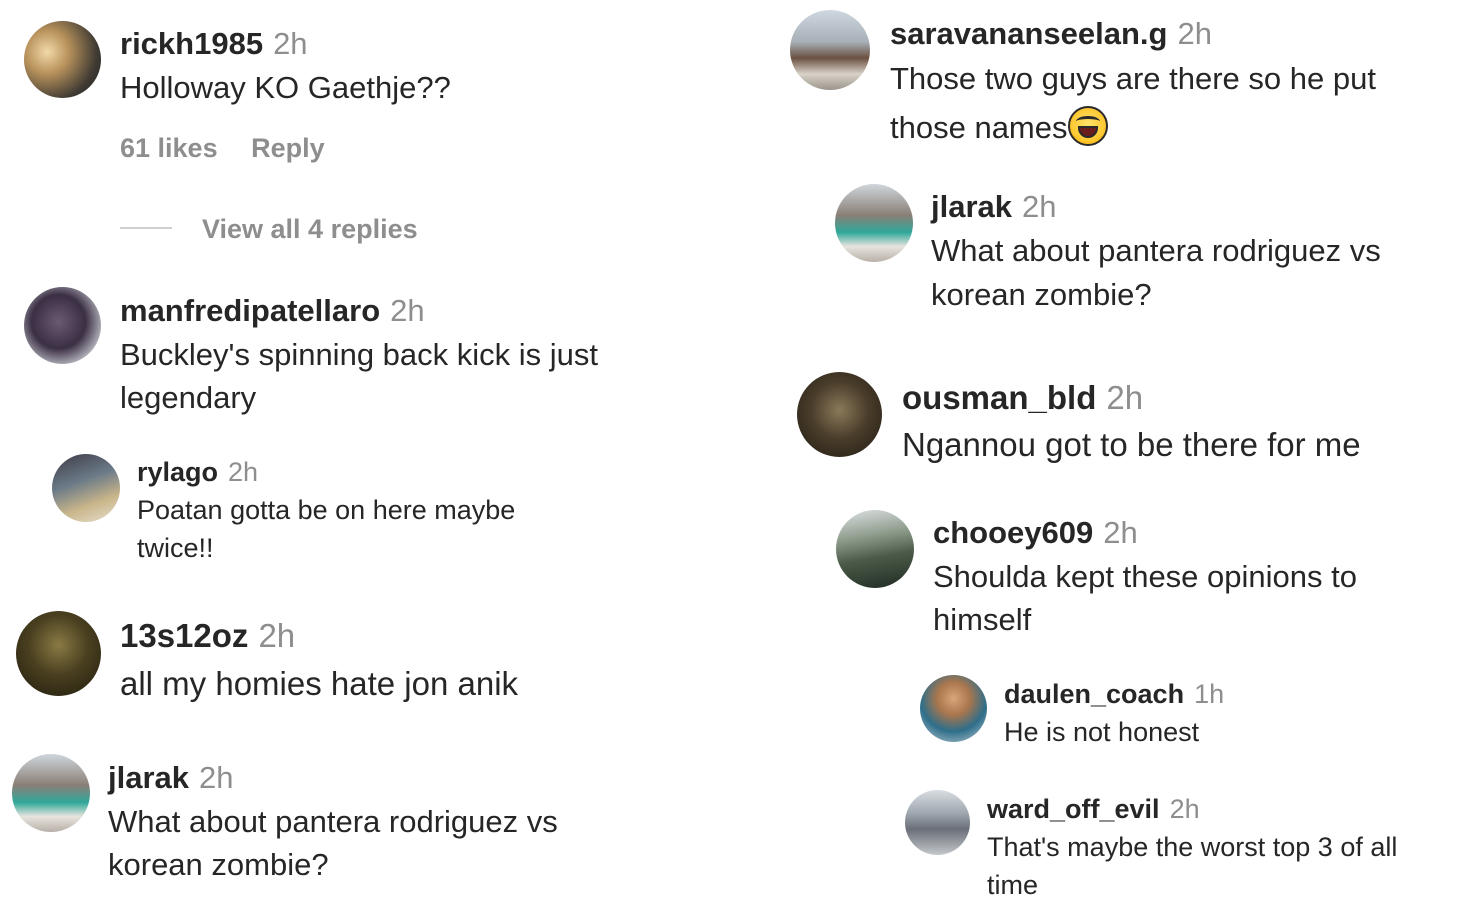  I want to click on comment-text: He is not honest, so click(1102, 732).